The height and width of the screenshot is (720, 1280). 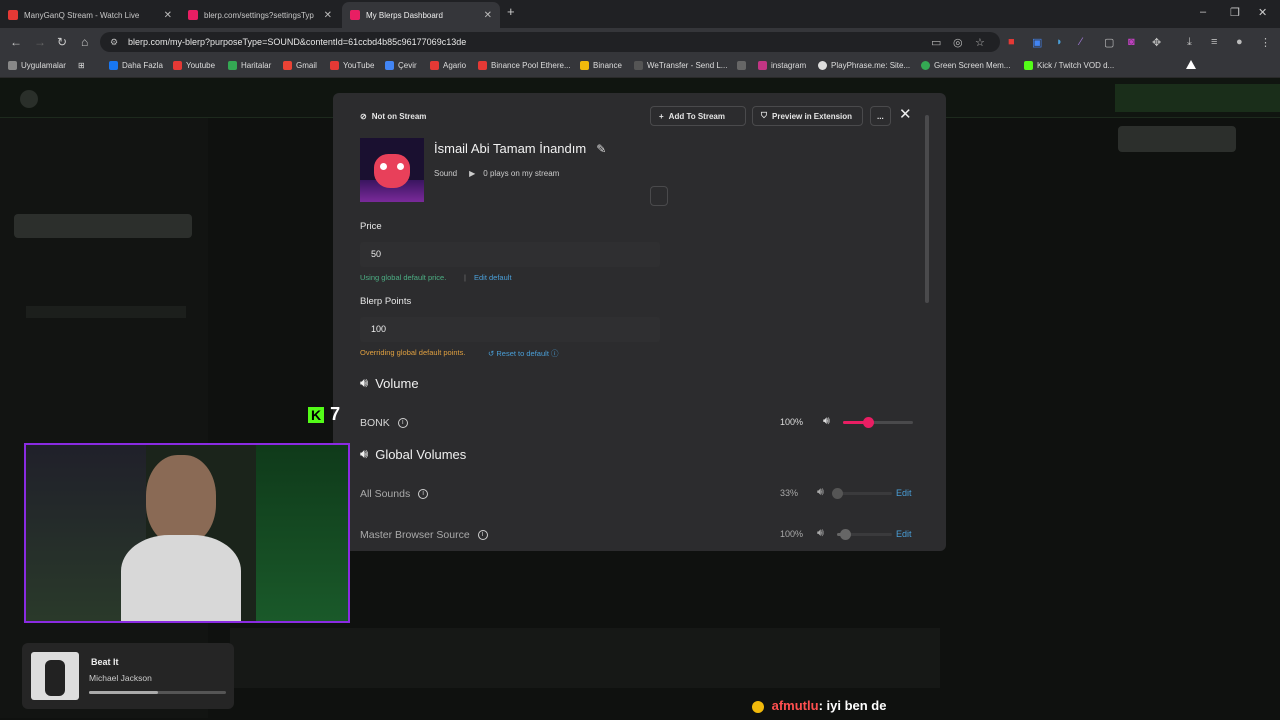 What do you see at coordinates (114, 42) in the screenshot?
I see `site-info-icon: ⚙` at bounding box center [114, 42].